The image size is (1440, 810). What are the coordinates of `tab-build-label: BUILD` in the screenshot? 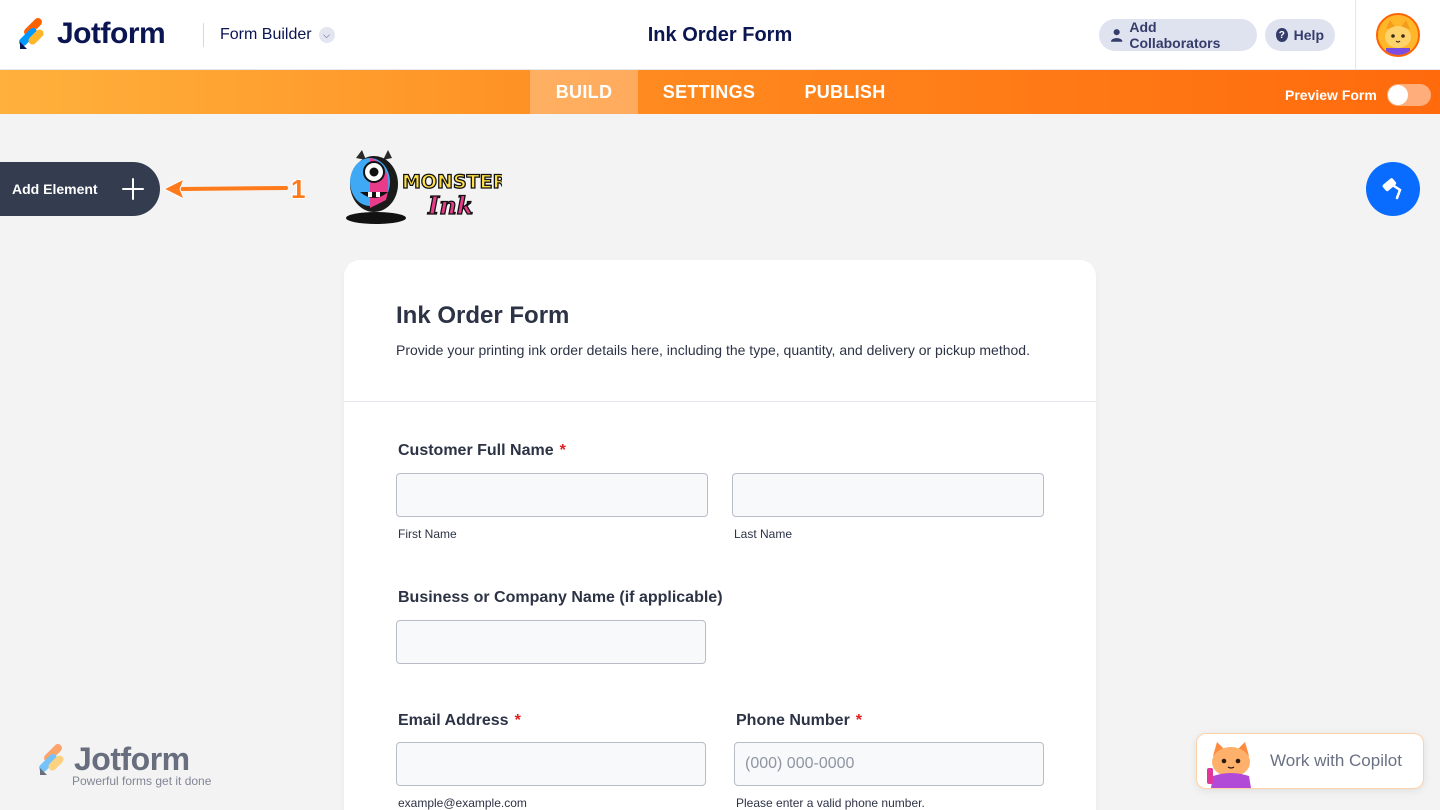 It's located at (584, 91).